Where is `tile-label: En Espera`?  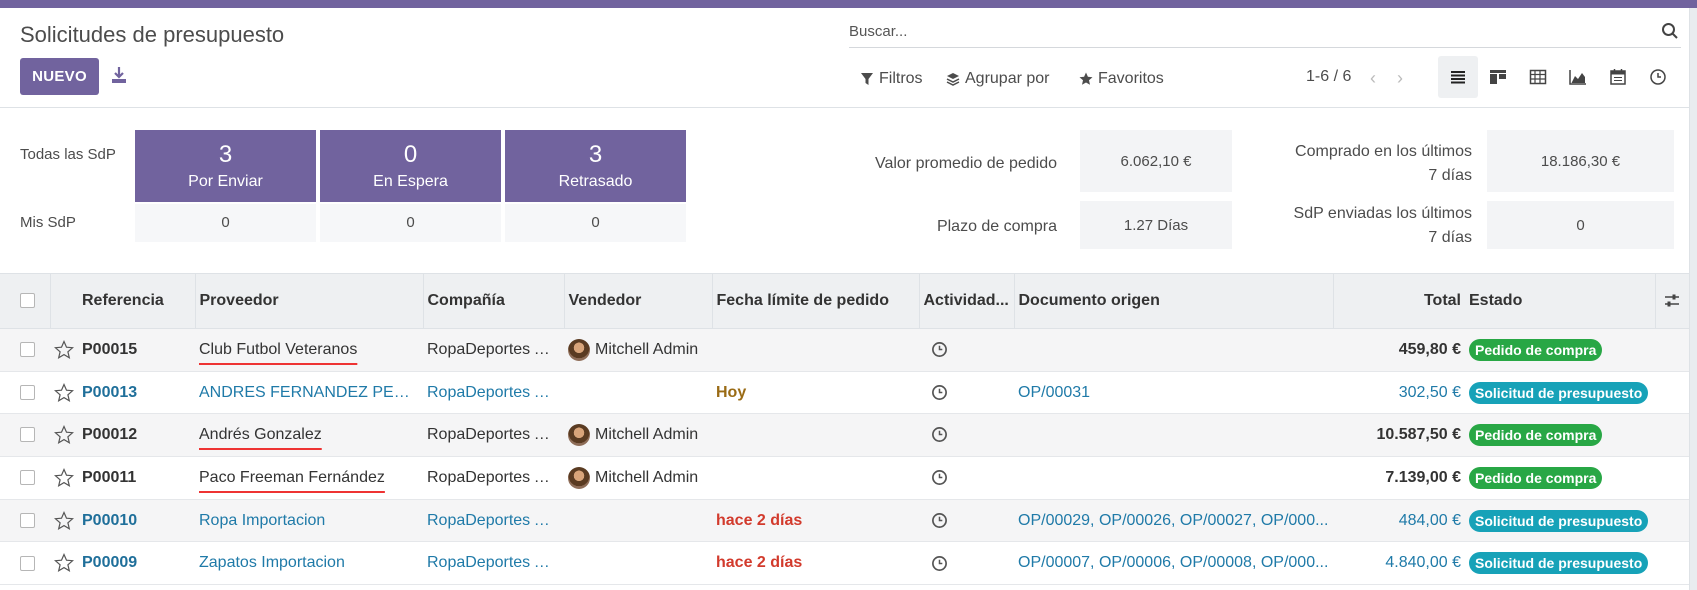 tile-label: En Espera is located at coordinates (410, 181).